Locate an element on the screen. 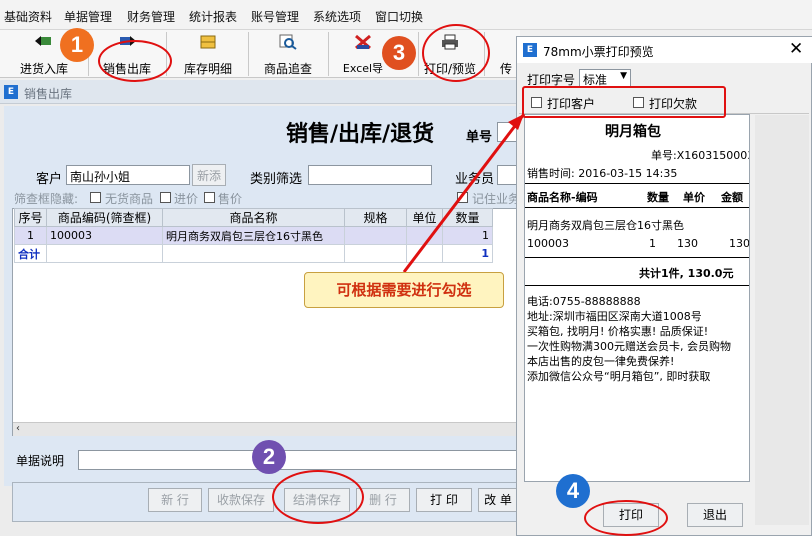 The width and height of the screenshot is (812, 536). highlight-ring-print-preview is located at coordinates (456, 53).